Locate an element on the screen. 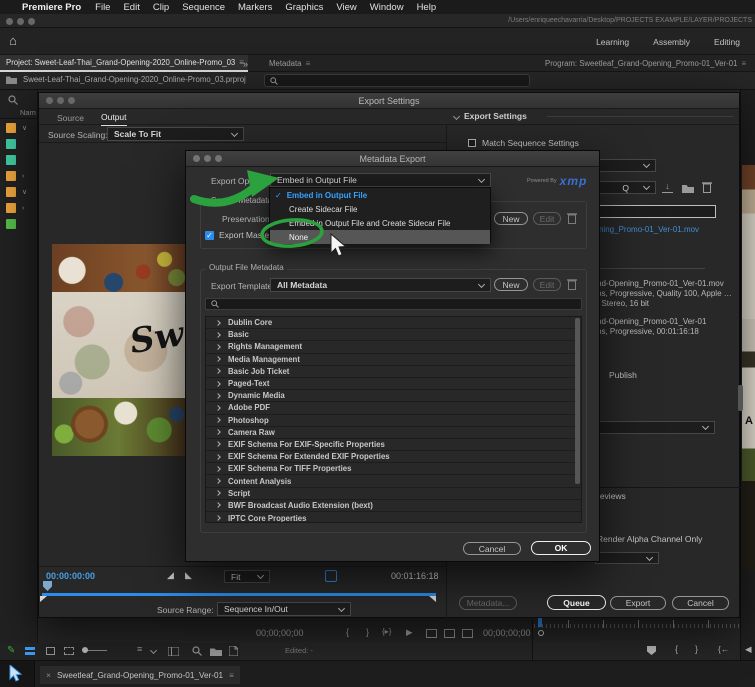  find-icon is located at coordinates (197, 651).